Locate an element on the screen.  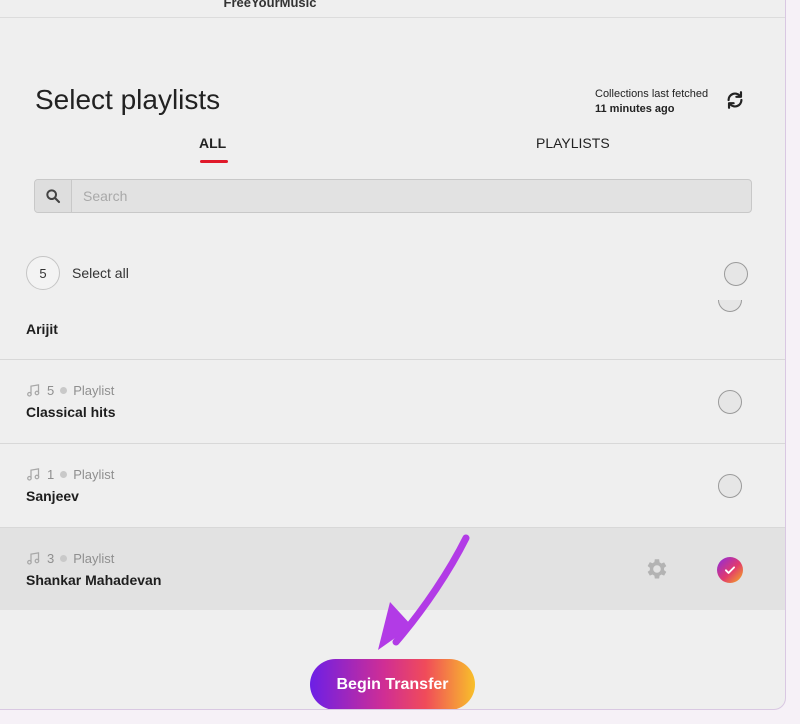
list-item: 1 Playlist Sanjeev is located at coordinates (392, 486).